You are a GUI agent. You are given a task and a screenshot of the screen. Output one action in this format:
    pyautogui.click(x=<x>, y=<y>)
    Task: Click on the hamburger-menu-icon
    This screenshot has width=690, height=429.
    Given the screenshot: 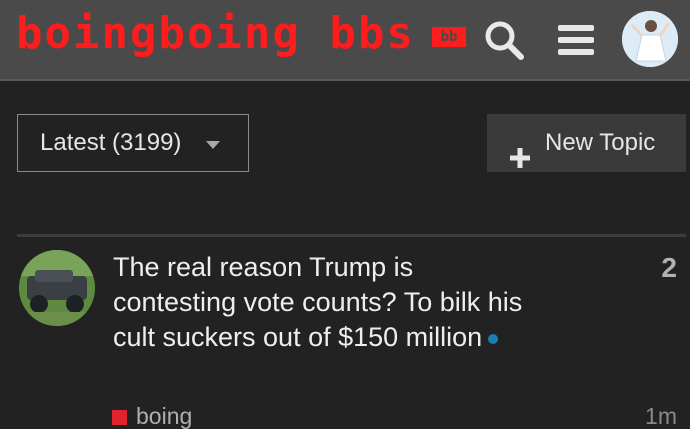 What is the action you would take?
    pyautogui.click(x=576, y=40)
    